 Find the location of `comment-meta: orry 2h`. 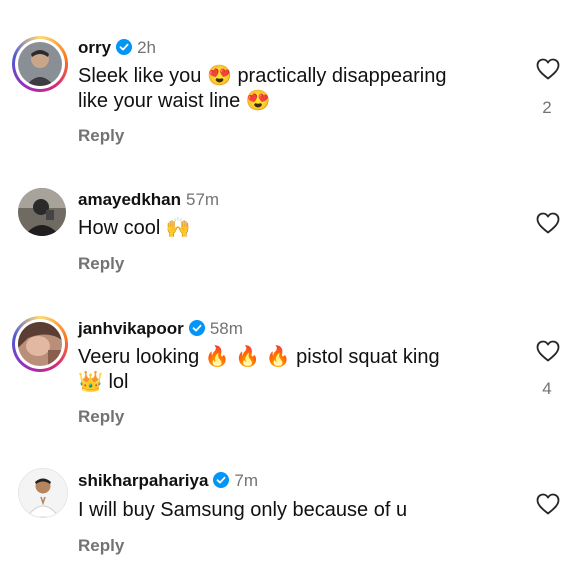

comment-meta: orry 2h is located at coordinates (117, 48).